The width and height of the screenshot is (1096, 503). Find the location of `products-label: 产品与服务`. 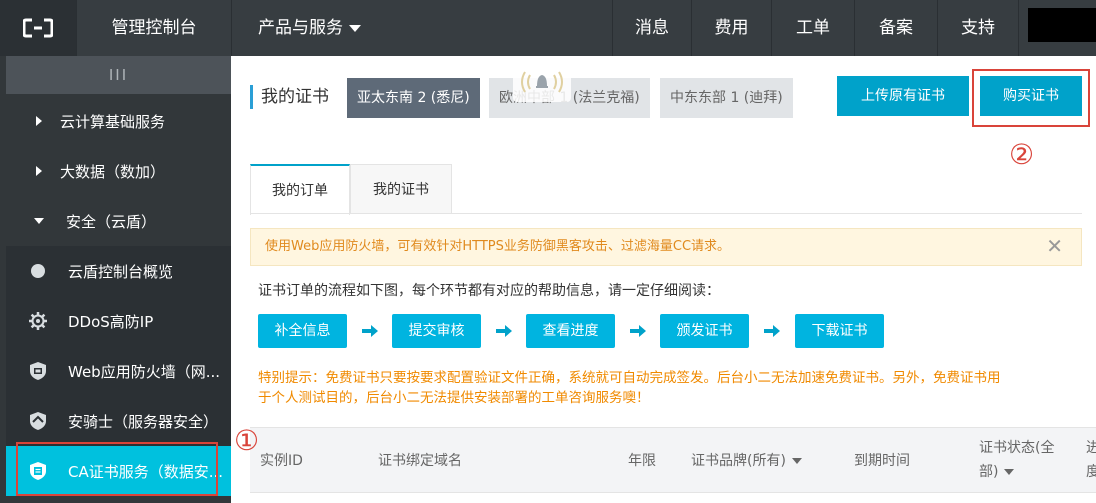

products-label: 产品与服务 is located at coordinates (300, 28).